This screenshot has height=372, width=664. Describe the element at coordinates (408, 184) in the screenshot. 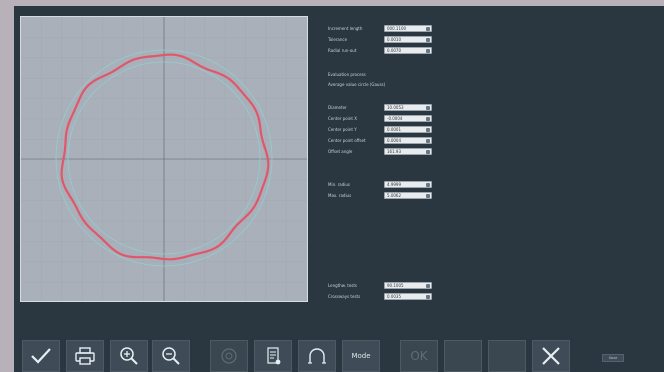

I see `min-radius-input: 4.9999` at that location.